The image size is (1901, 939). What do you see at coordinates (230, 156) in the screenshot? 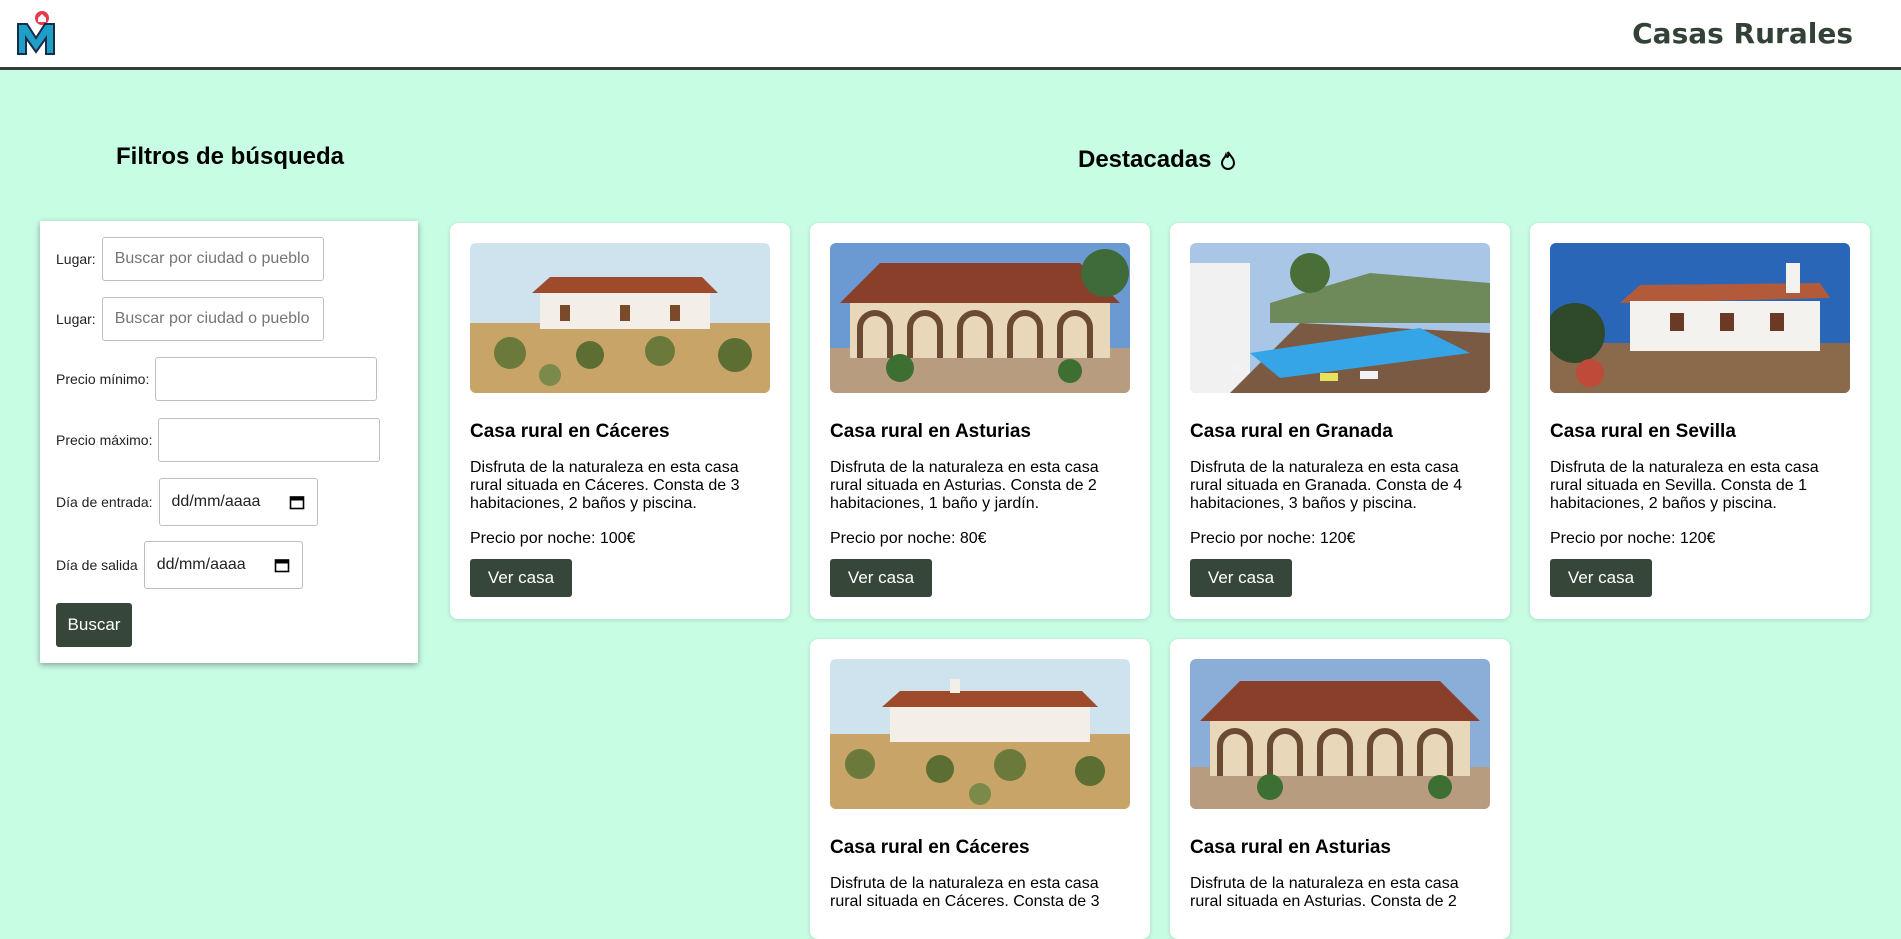
I see `filters-title: Filtros de búsqueda` at bounding box center [230, 156].